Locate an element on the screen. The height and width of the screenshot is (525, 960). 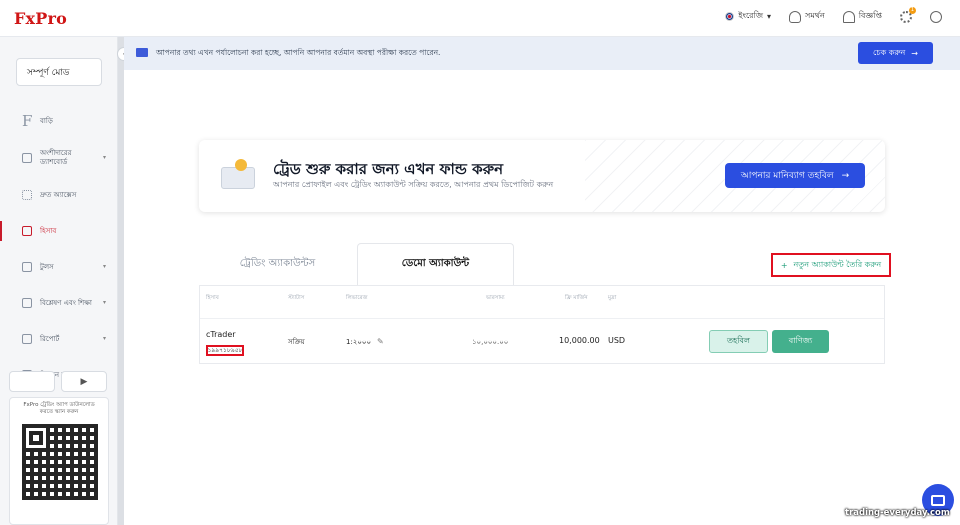
fxpro-f-icon: F is located at coordinates (27, 121).